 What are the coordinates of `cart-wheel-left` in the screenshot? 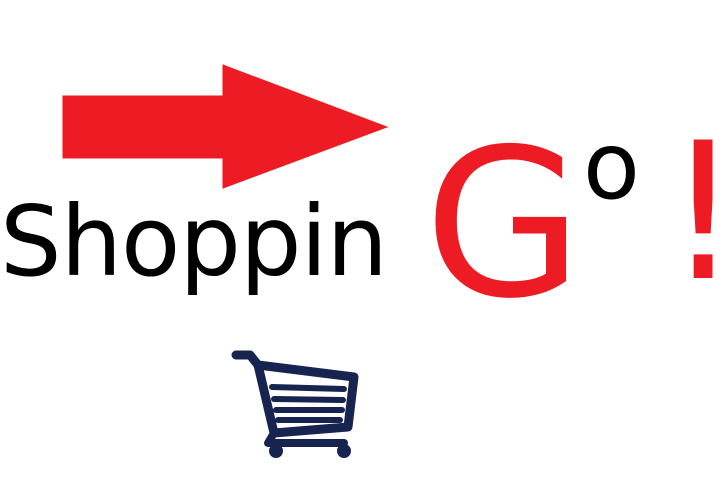 It's located at (276, 451).